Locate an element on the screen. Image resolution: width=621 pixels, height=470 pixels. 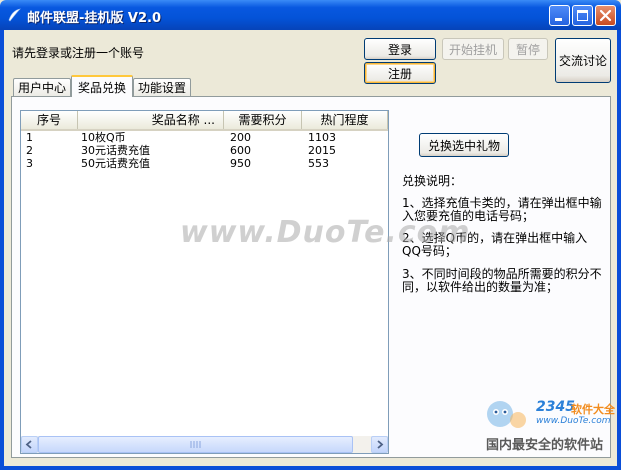
pause-button: 暂停 is located at coordinates (528, 49).